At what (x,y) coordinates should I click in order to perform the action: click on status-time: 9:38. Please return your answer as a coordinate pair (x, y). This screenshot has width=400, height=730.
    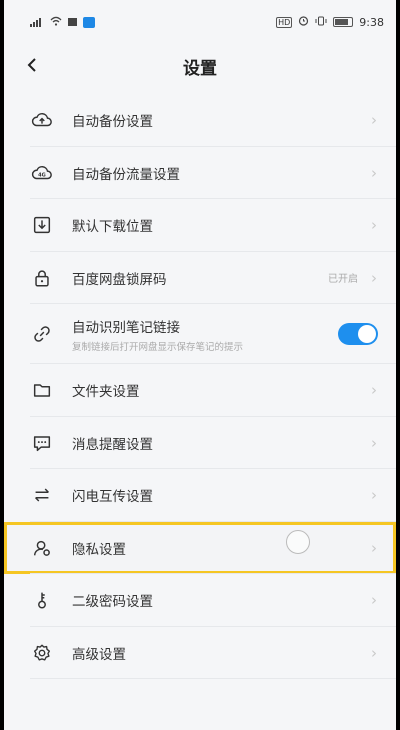
    Looking at the image, I should click on (371, 22).